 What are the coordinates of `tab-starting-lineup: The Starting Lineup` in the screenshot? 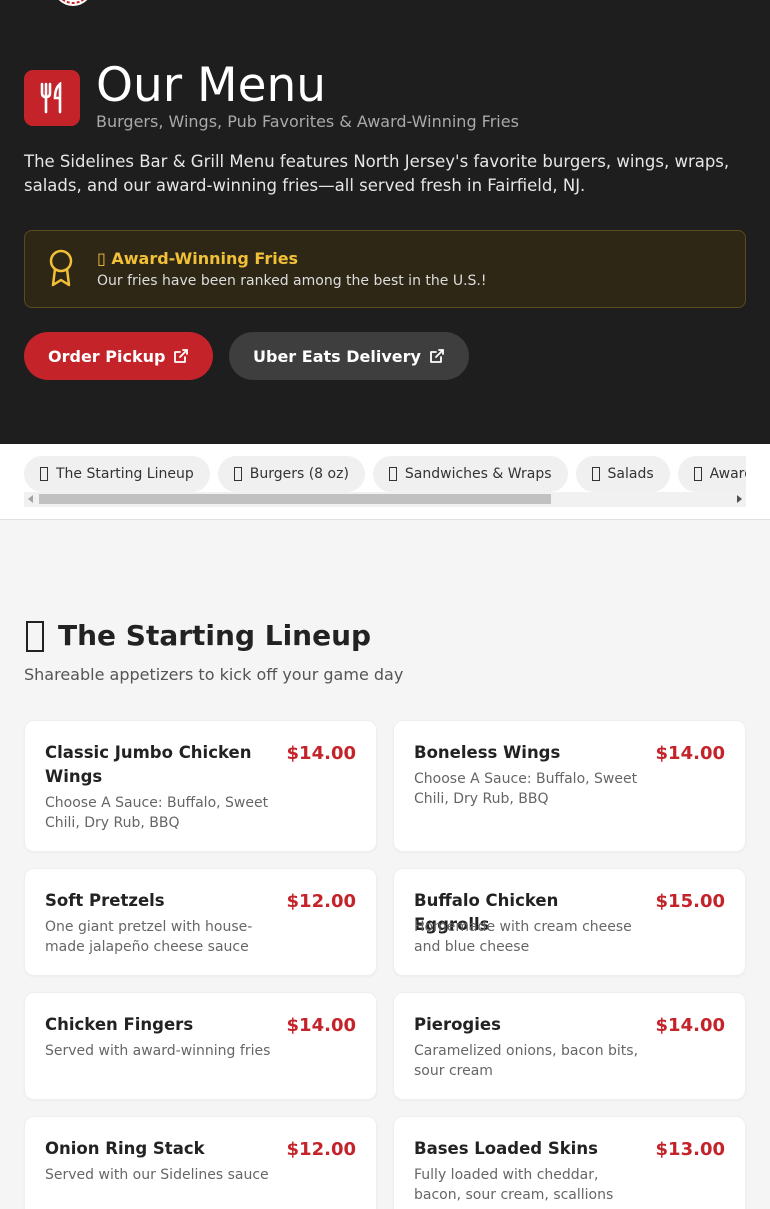 It's located at (117, 474).